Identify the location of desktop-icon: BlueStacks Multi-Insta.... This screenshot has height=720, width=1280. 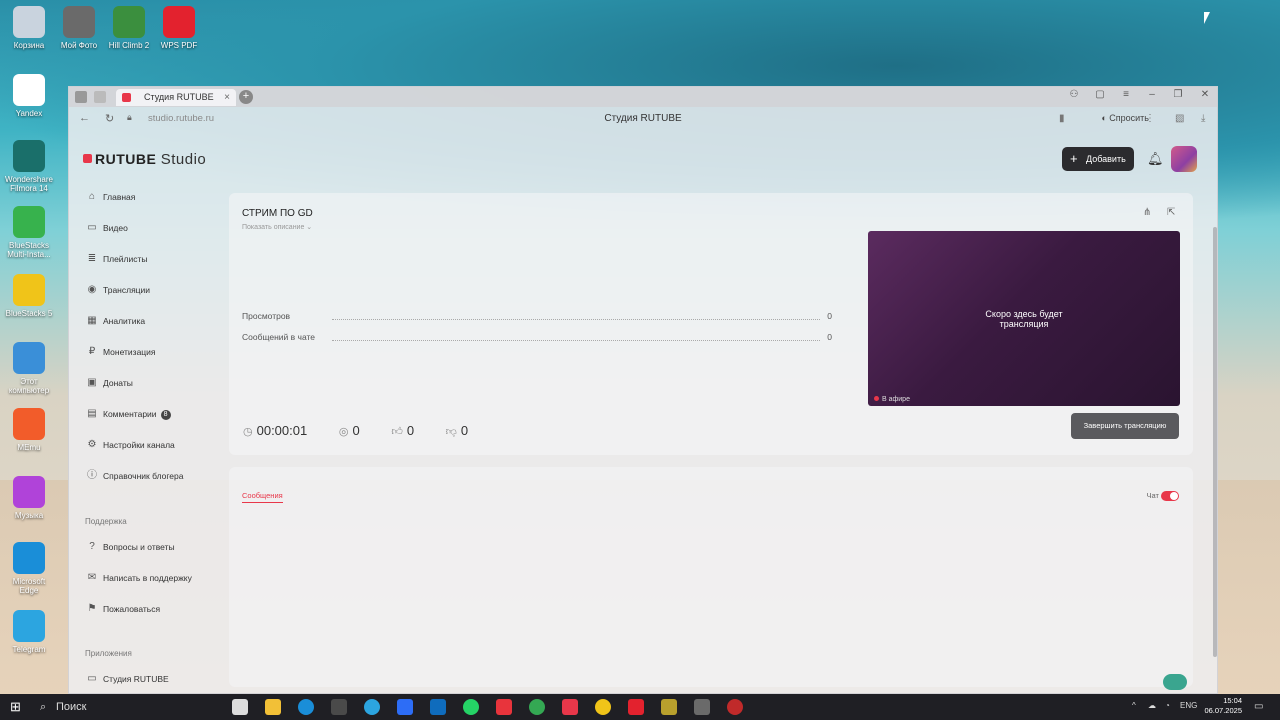
(29, 232).